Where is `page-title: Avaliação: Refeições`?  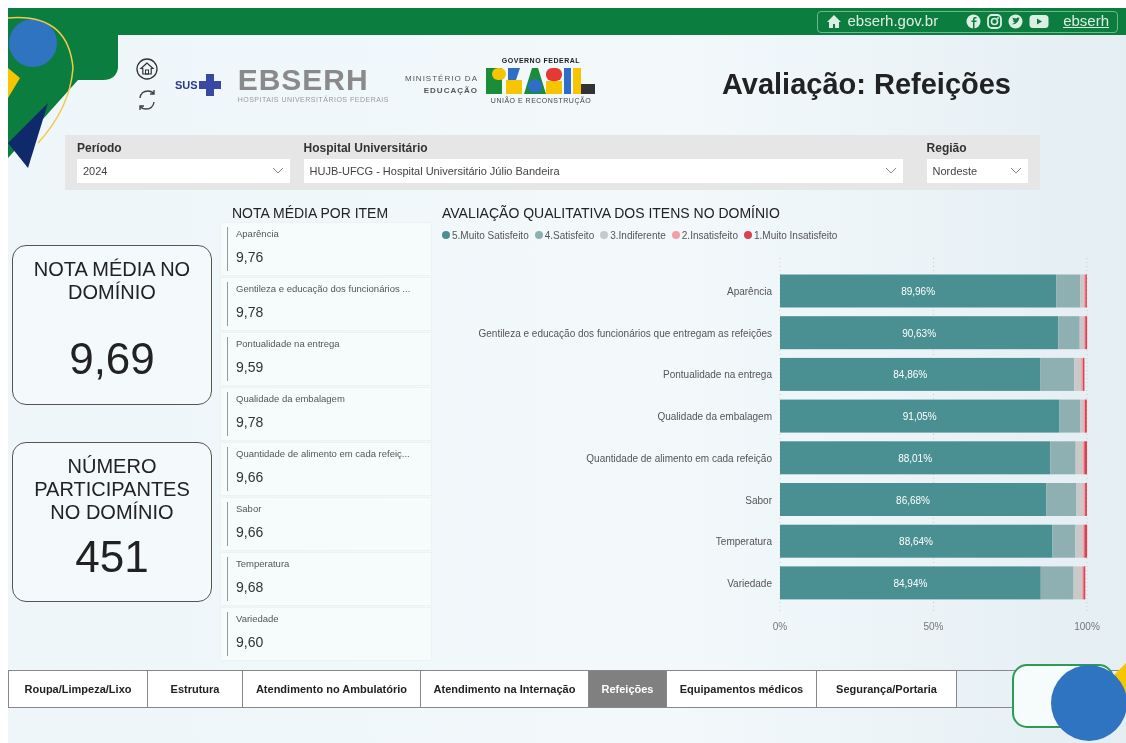
page-title: Avaliação: Refeições is located at coordinates (866, 85).